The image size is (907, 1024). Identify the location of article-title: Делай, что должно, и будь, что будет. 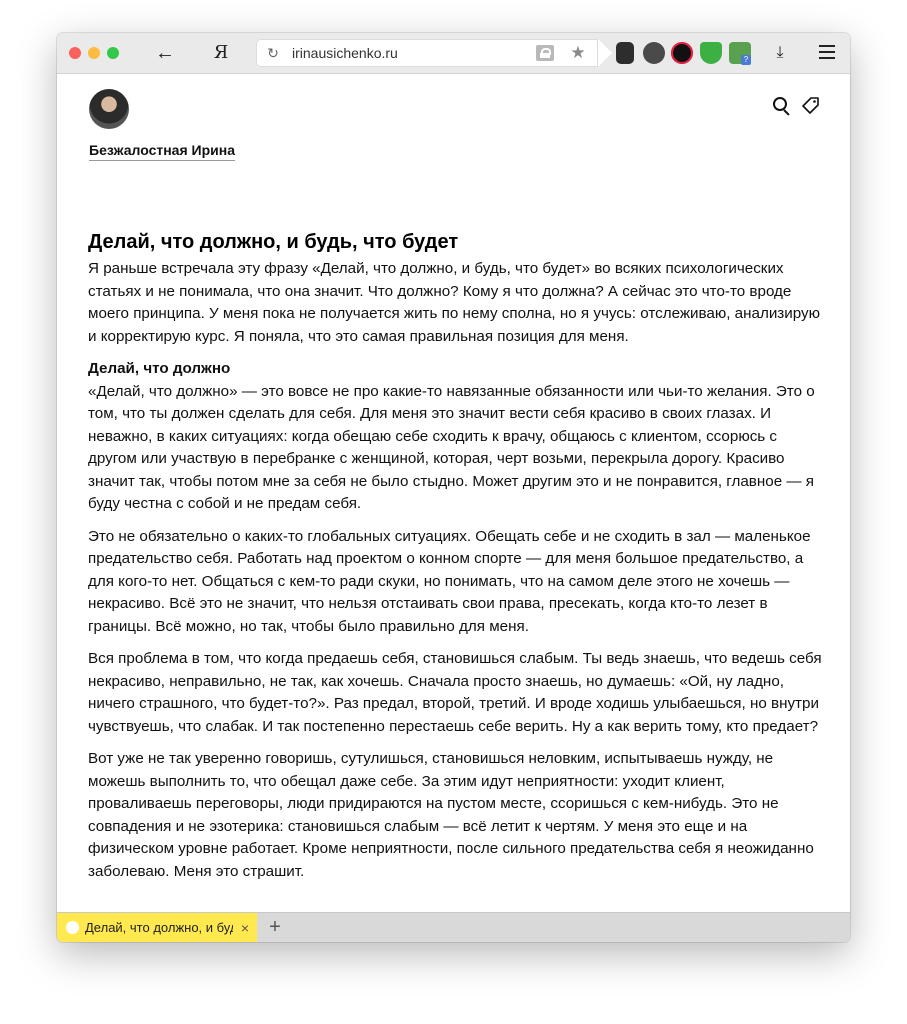
(273, 242).